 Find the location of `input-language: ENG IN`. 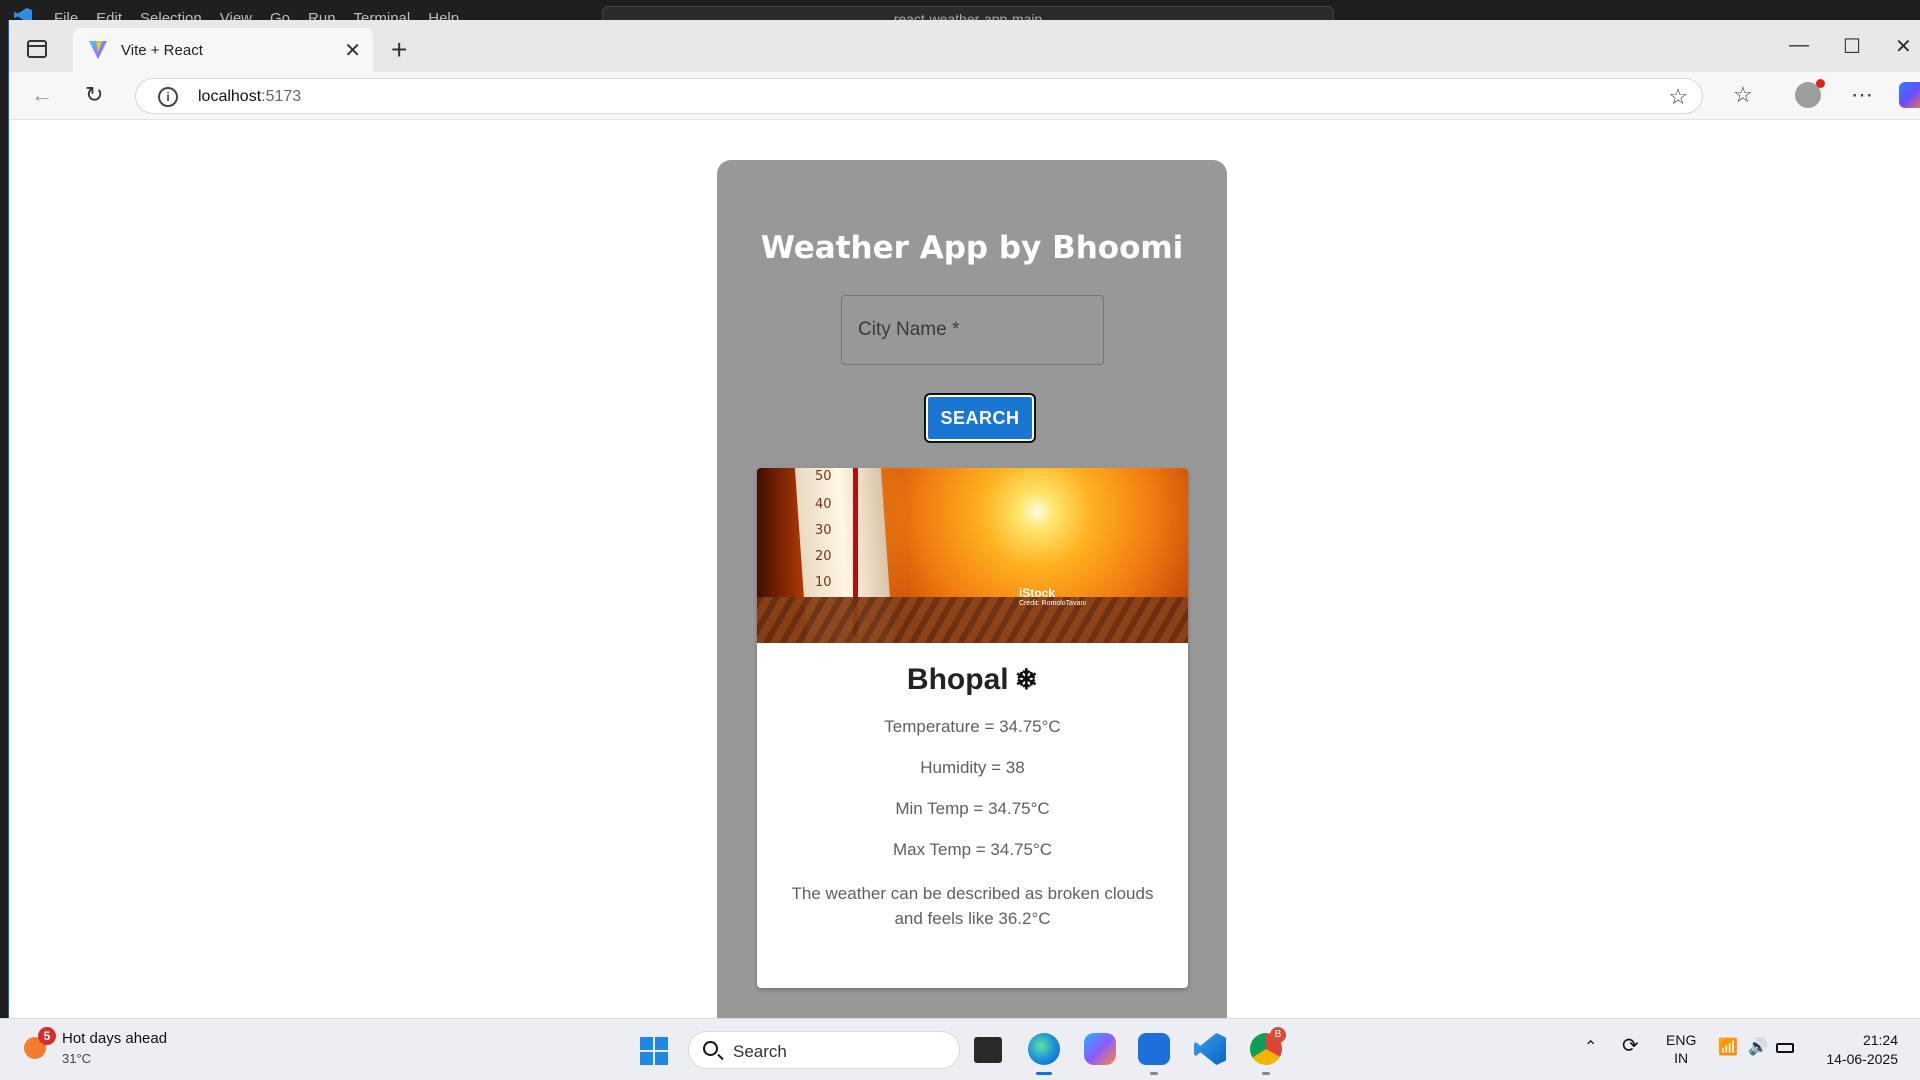

input-language: ENG IN is located at coordinates (1681, 1049).